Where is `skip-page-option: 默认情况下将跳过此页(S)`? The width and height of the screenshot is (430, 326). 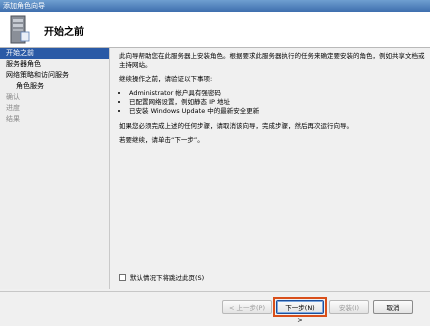 skip-page-option: 默认情况下将跳过此页(S) is located at coordinates (161, 277).